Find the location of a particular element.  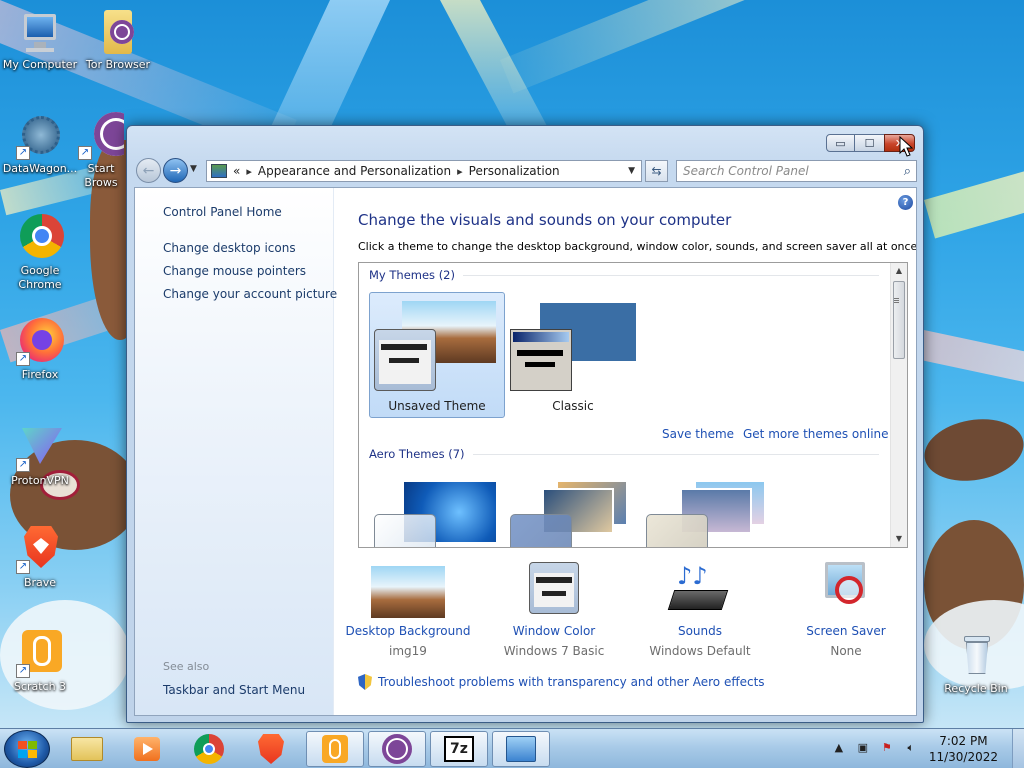

sidebar-link-mouse-pointers: Change mouse pointers is located at coordinates (234, 271).